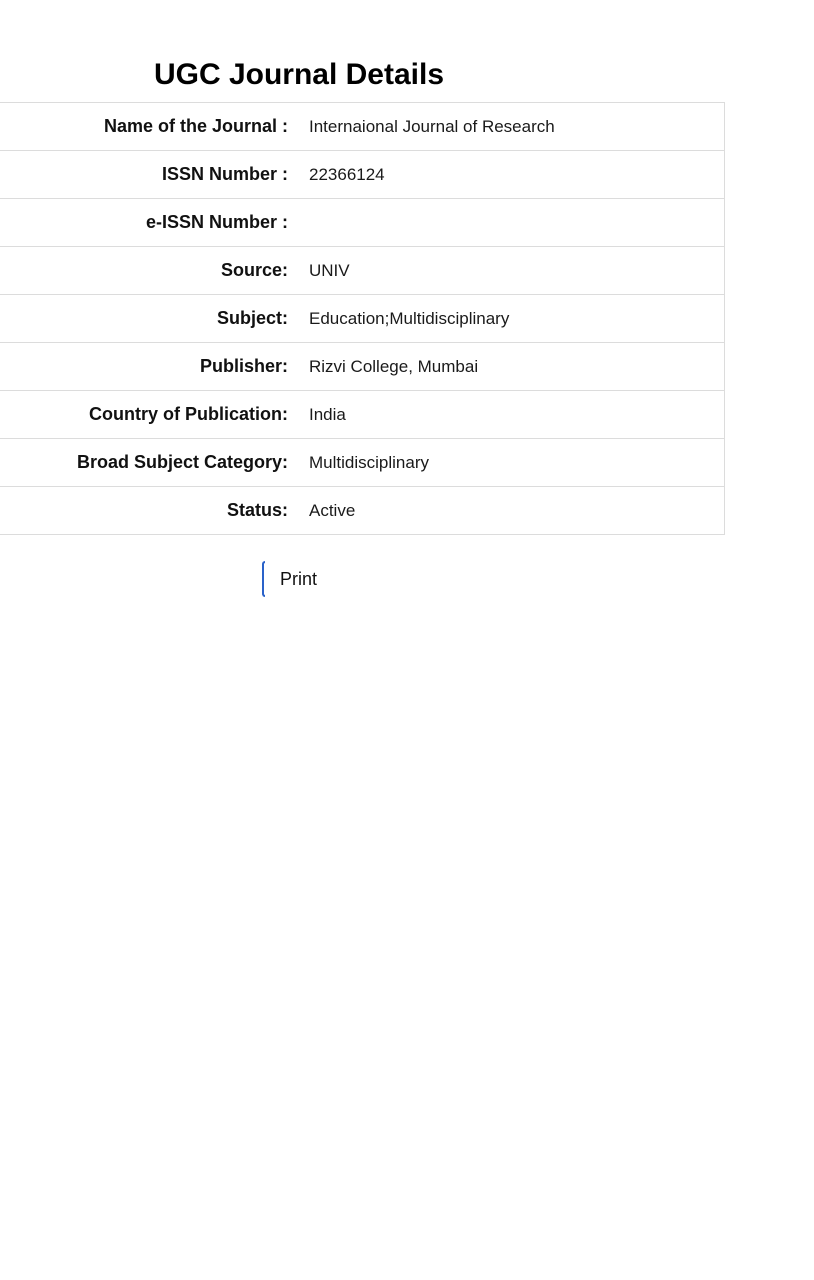  I want to click on subject-value: Education;Multidisciplinary, so click(409, 318).